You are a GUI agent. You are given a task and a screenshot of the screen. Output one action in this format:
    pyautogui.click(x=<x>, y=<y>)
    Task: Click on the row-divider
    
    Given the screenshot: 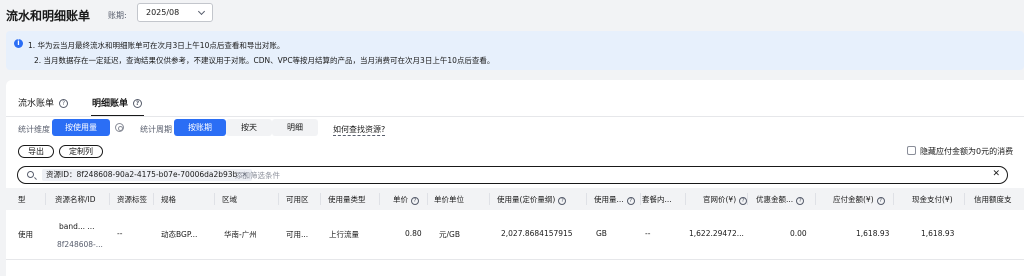 What is the action you would take?
    pyautogui.click(x=515, y=259)
    